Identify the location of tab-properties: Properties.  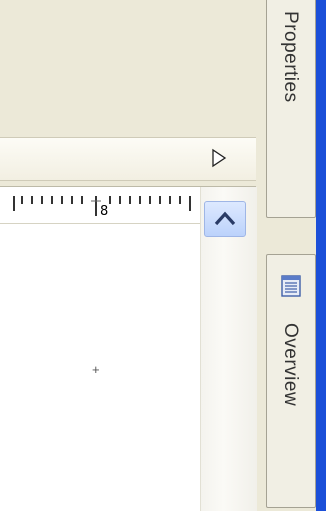
(291, 109).